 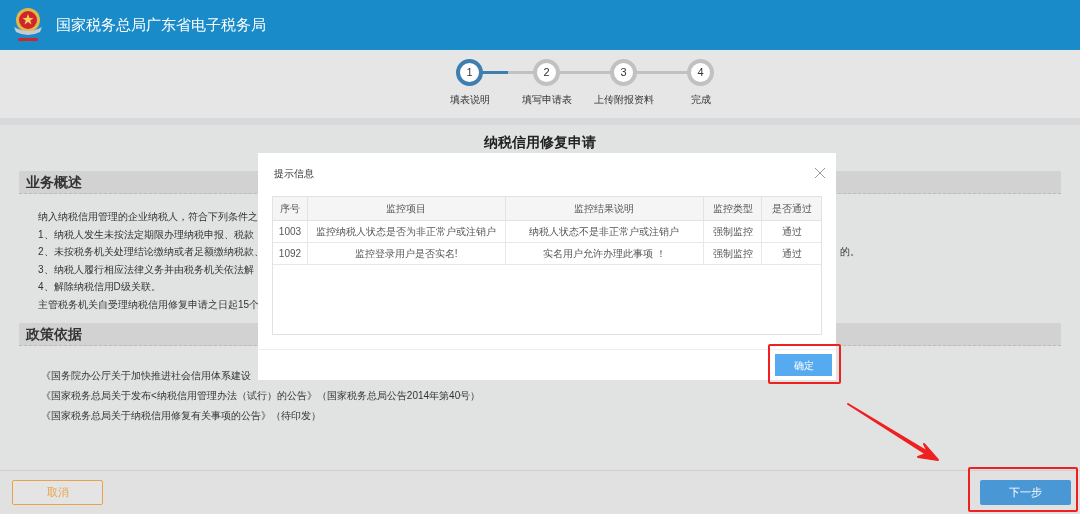 I want to click on policy-link-text: 《国家税务总局关于纳税信用修复有关事项的公告》（待印发）, so click(x=181, y=416).